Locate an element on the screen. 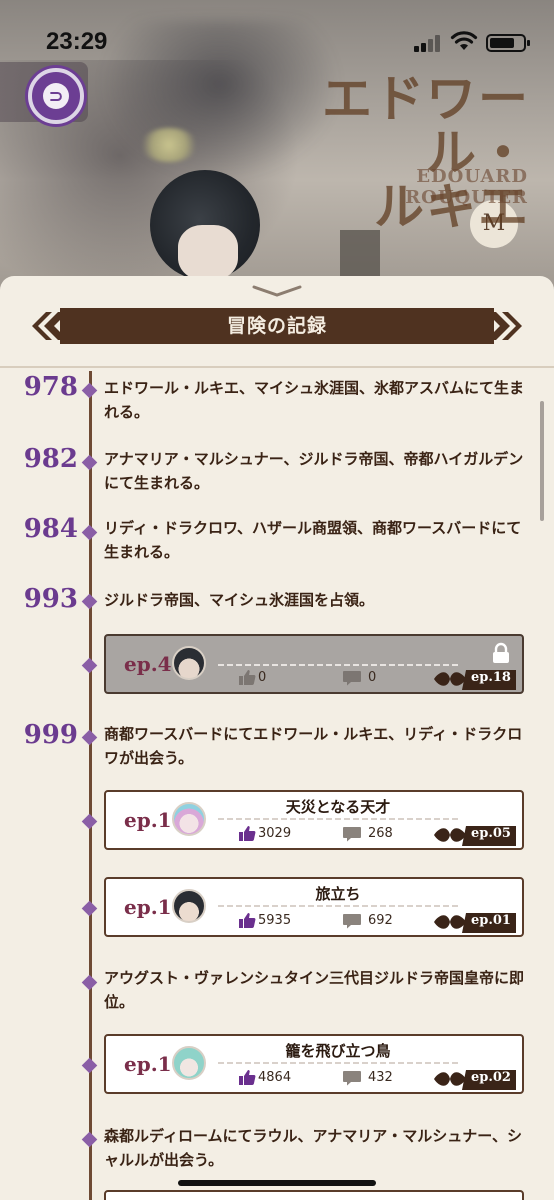 The image size is (554, 1200). episode-card: ep.1 旅立ち 5935 692 ep.01 is located at coordinates (314, 907).